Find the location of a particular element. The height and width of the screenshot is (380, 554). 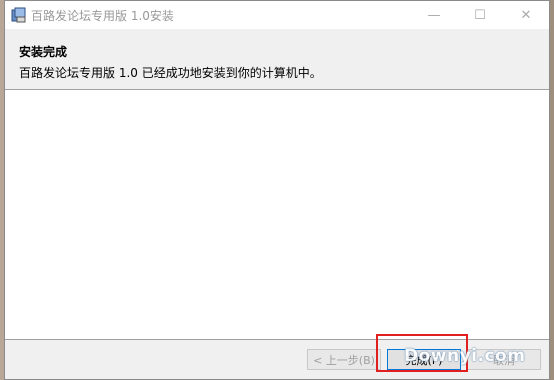

minimize-icon: — is located at coordinates (434, 15).